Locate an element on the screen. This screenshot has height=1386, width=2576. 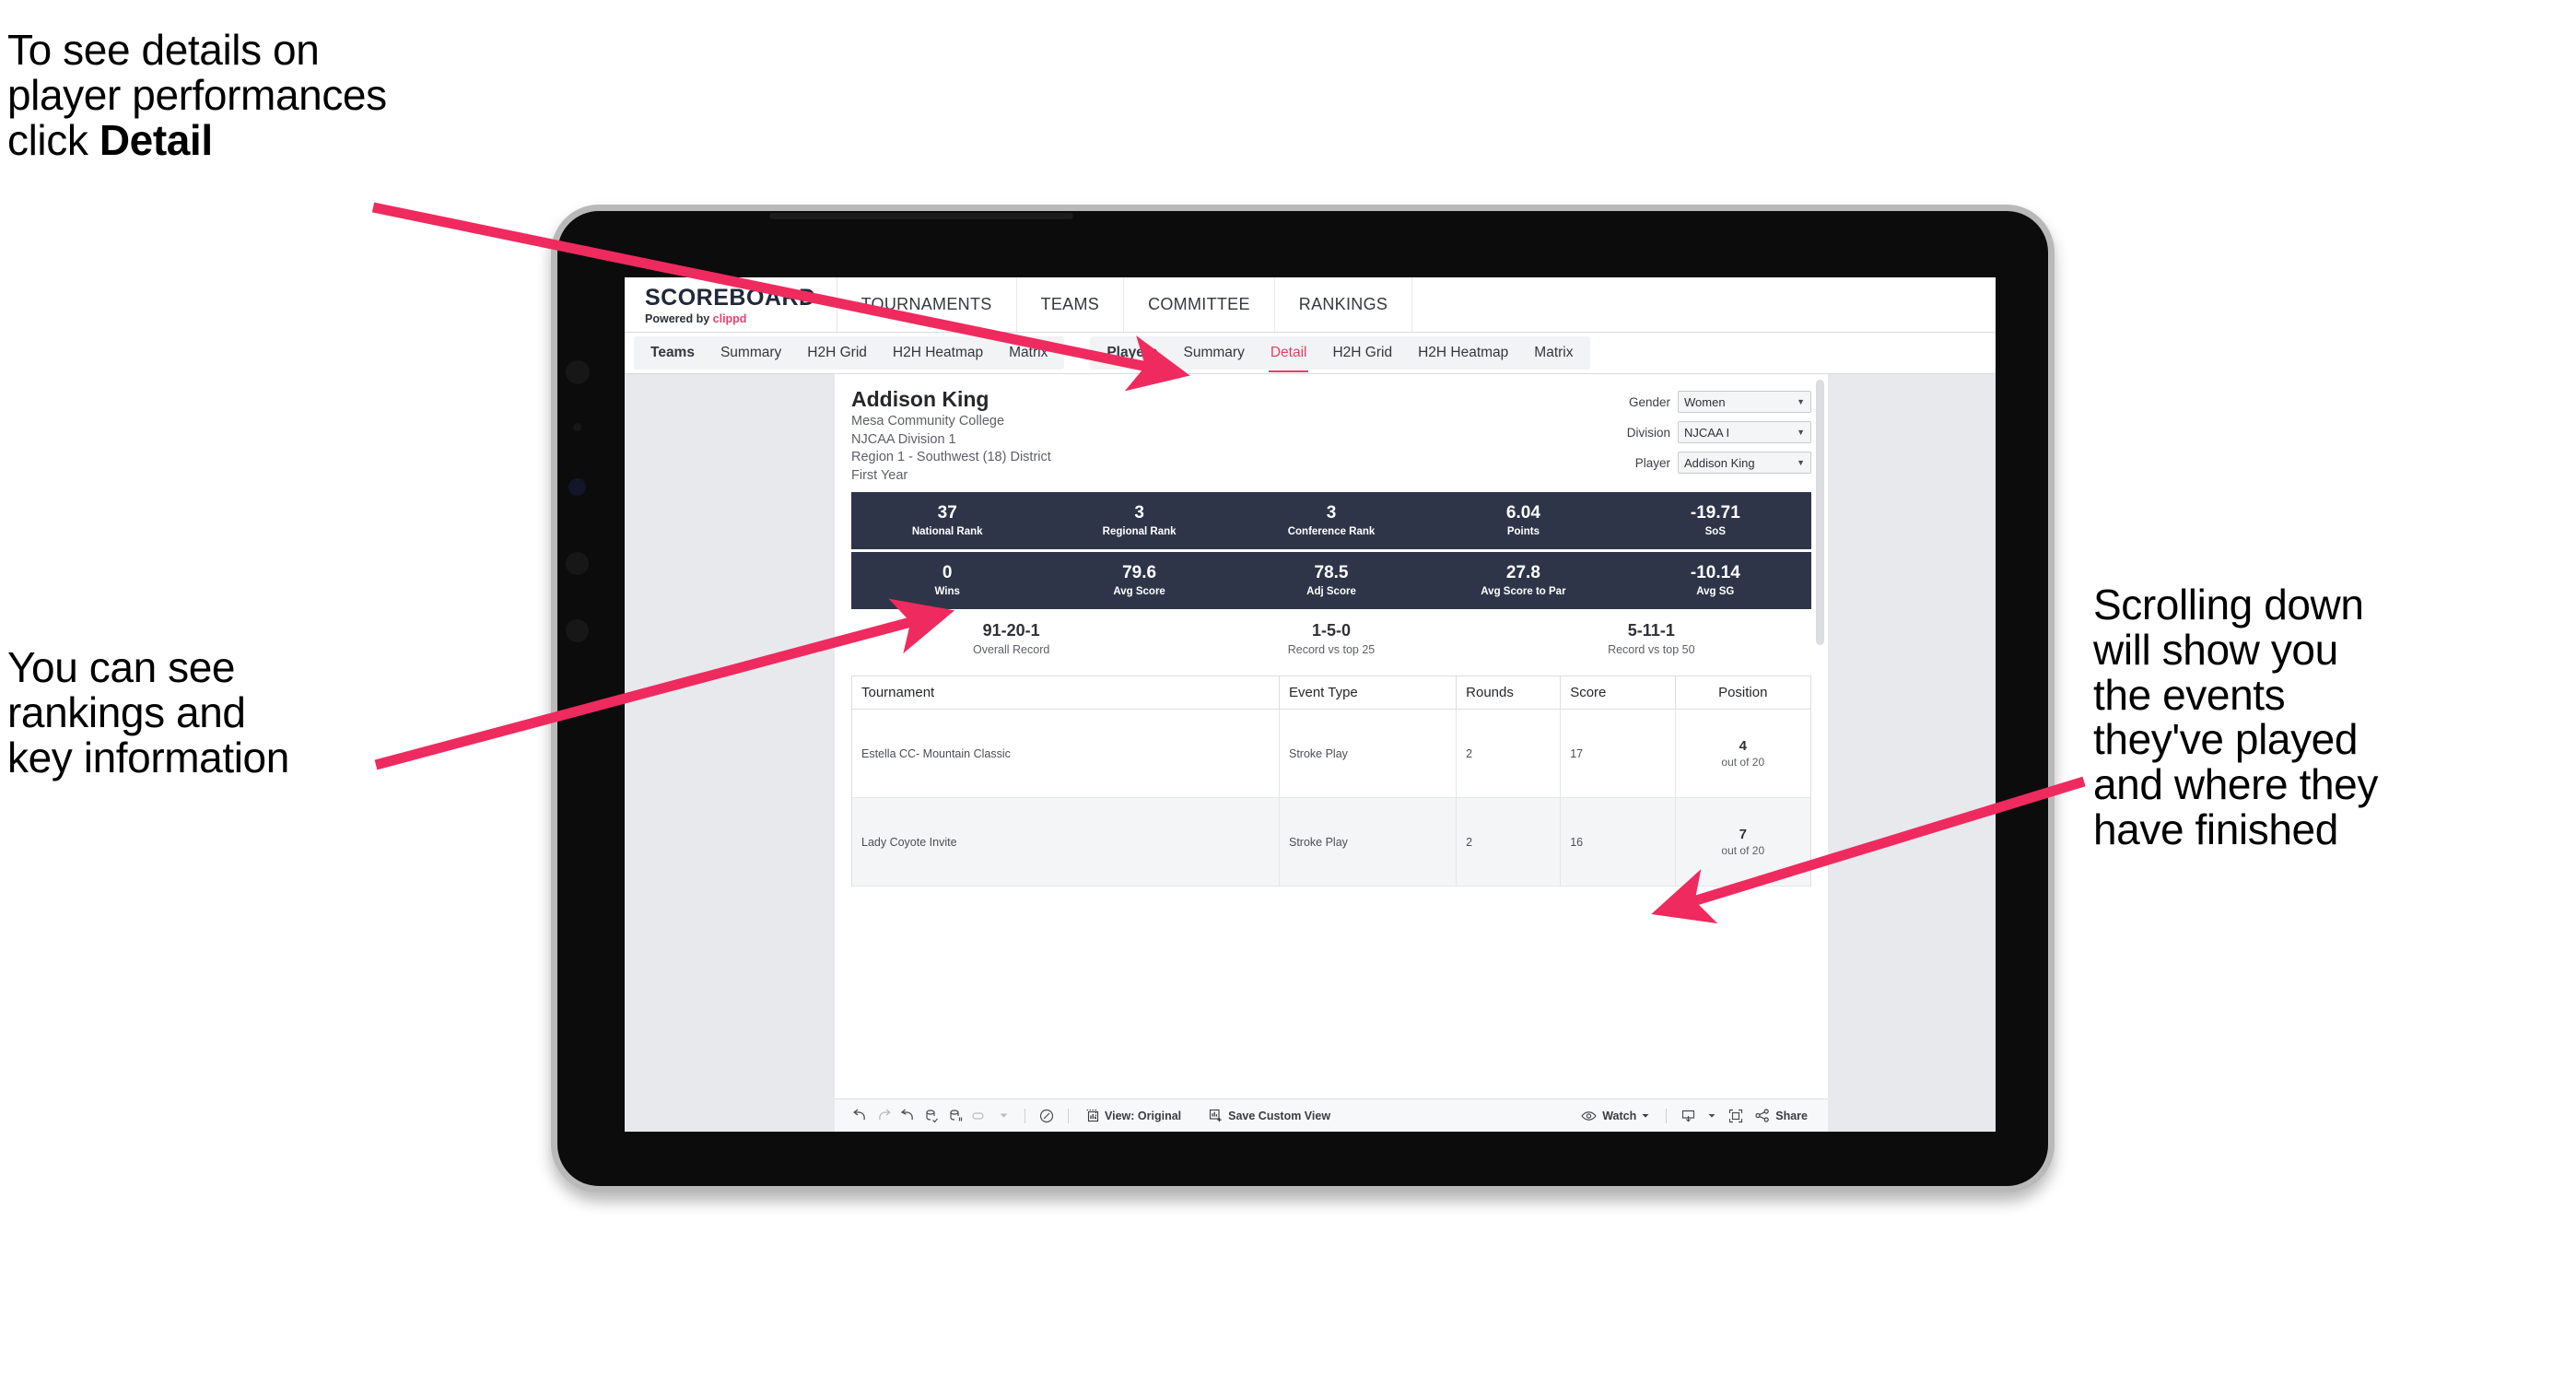
record-label: Record vs top 50 is located at coordinates (1651, 650).